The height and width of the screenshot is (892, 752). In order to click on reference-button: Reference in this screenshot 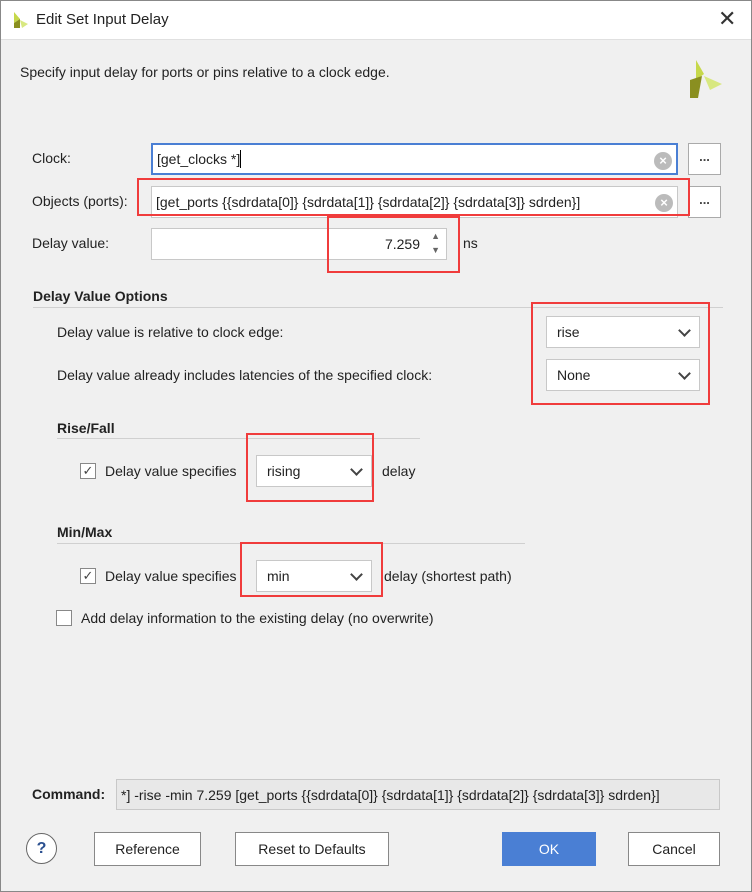, I will do `click(147, 849)`.